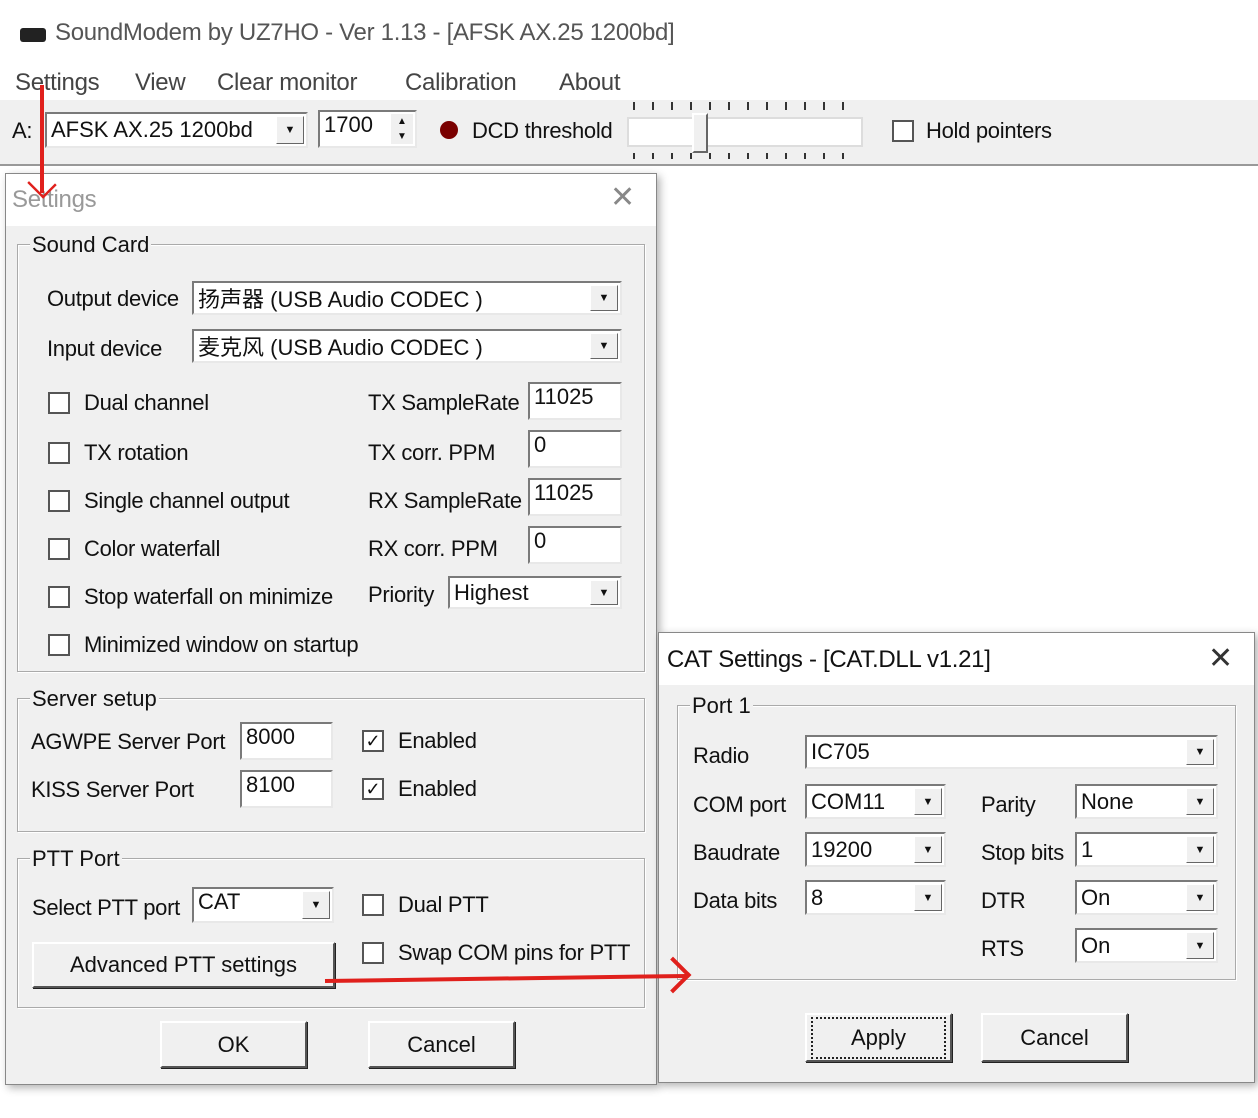  Describe the element at coordinates (1096, 897) in the screenshot. I see `dtr-value: On` at that location.